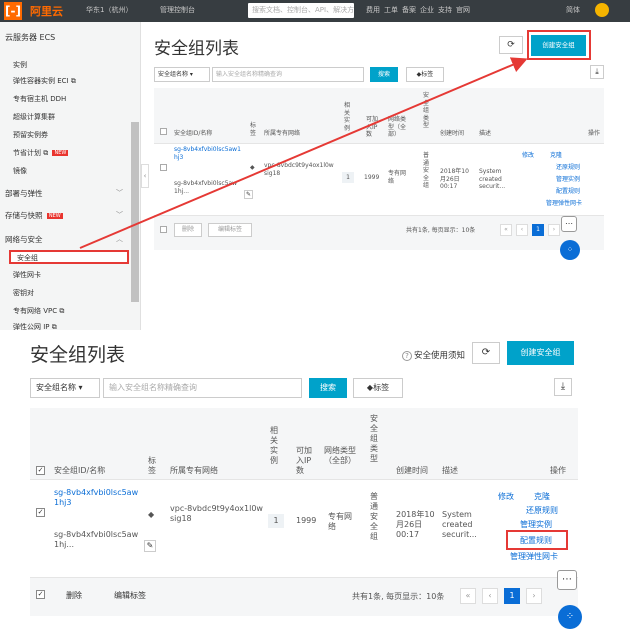 Image resolution: width=630 pixels, height=640 pixels. Describe the element at coordinates (445, 10) in the screenshot. I see `nav-support: 支持` at that location.